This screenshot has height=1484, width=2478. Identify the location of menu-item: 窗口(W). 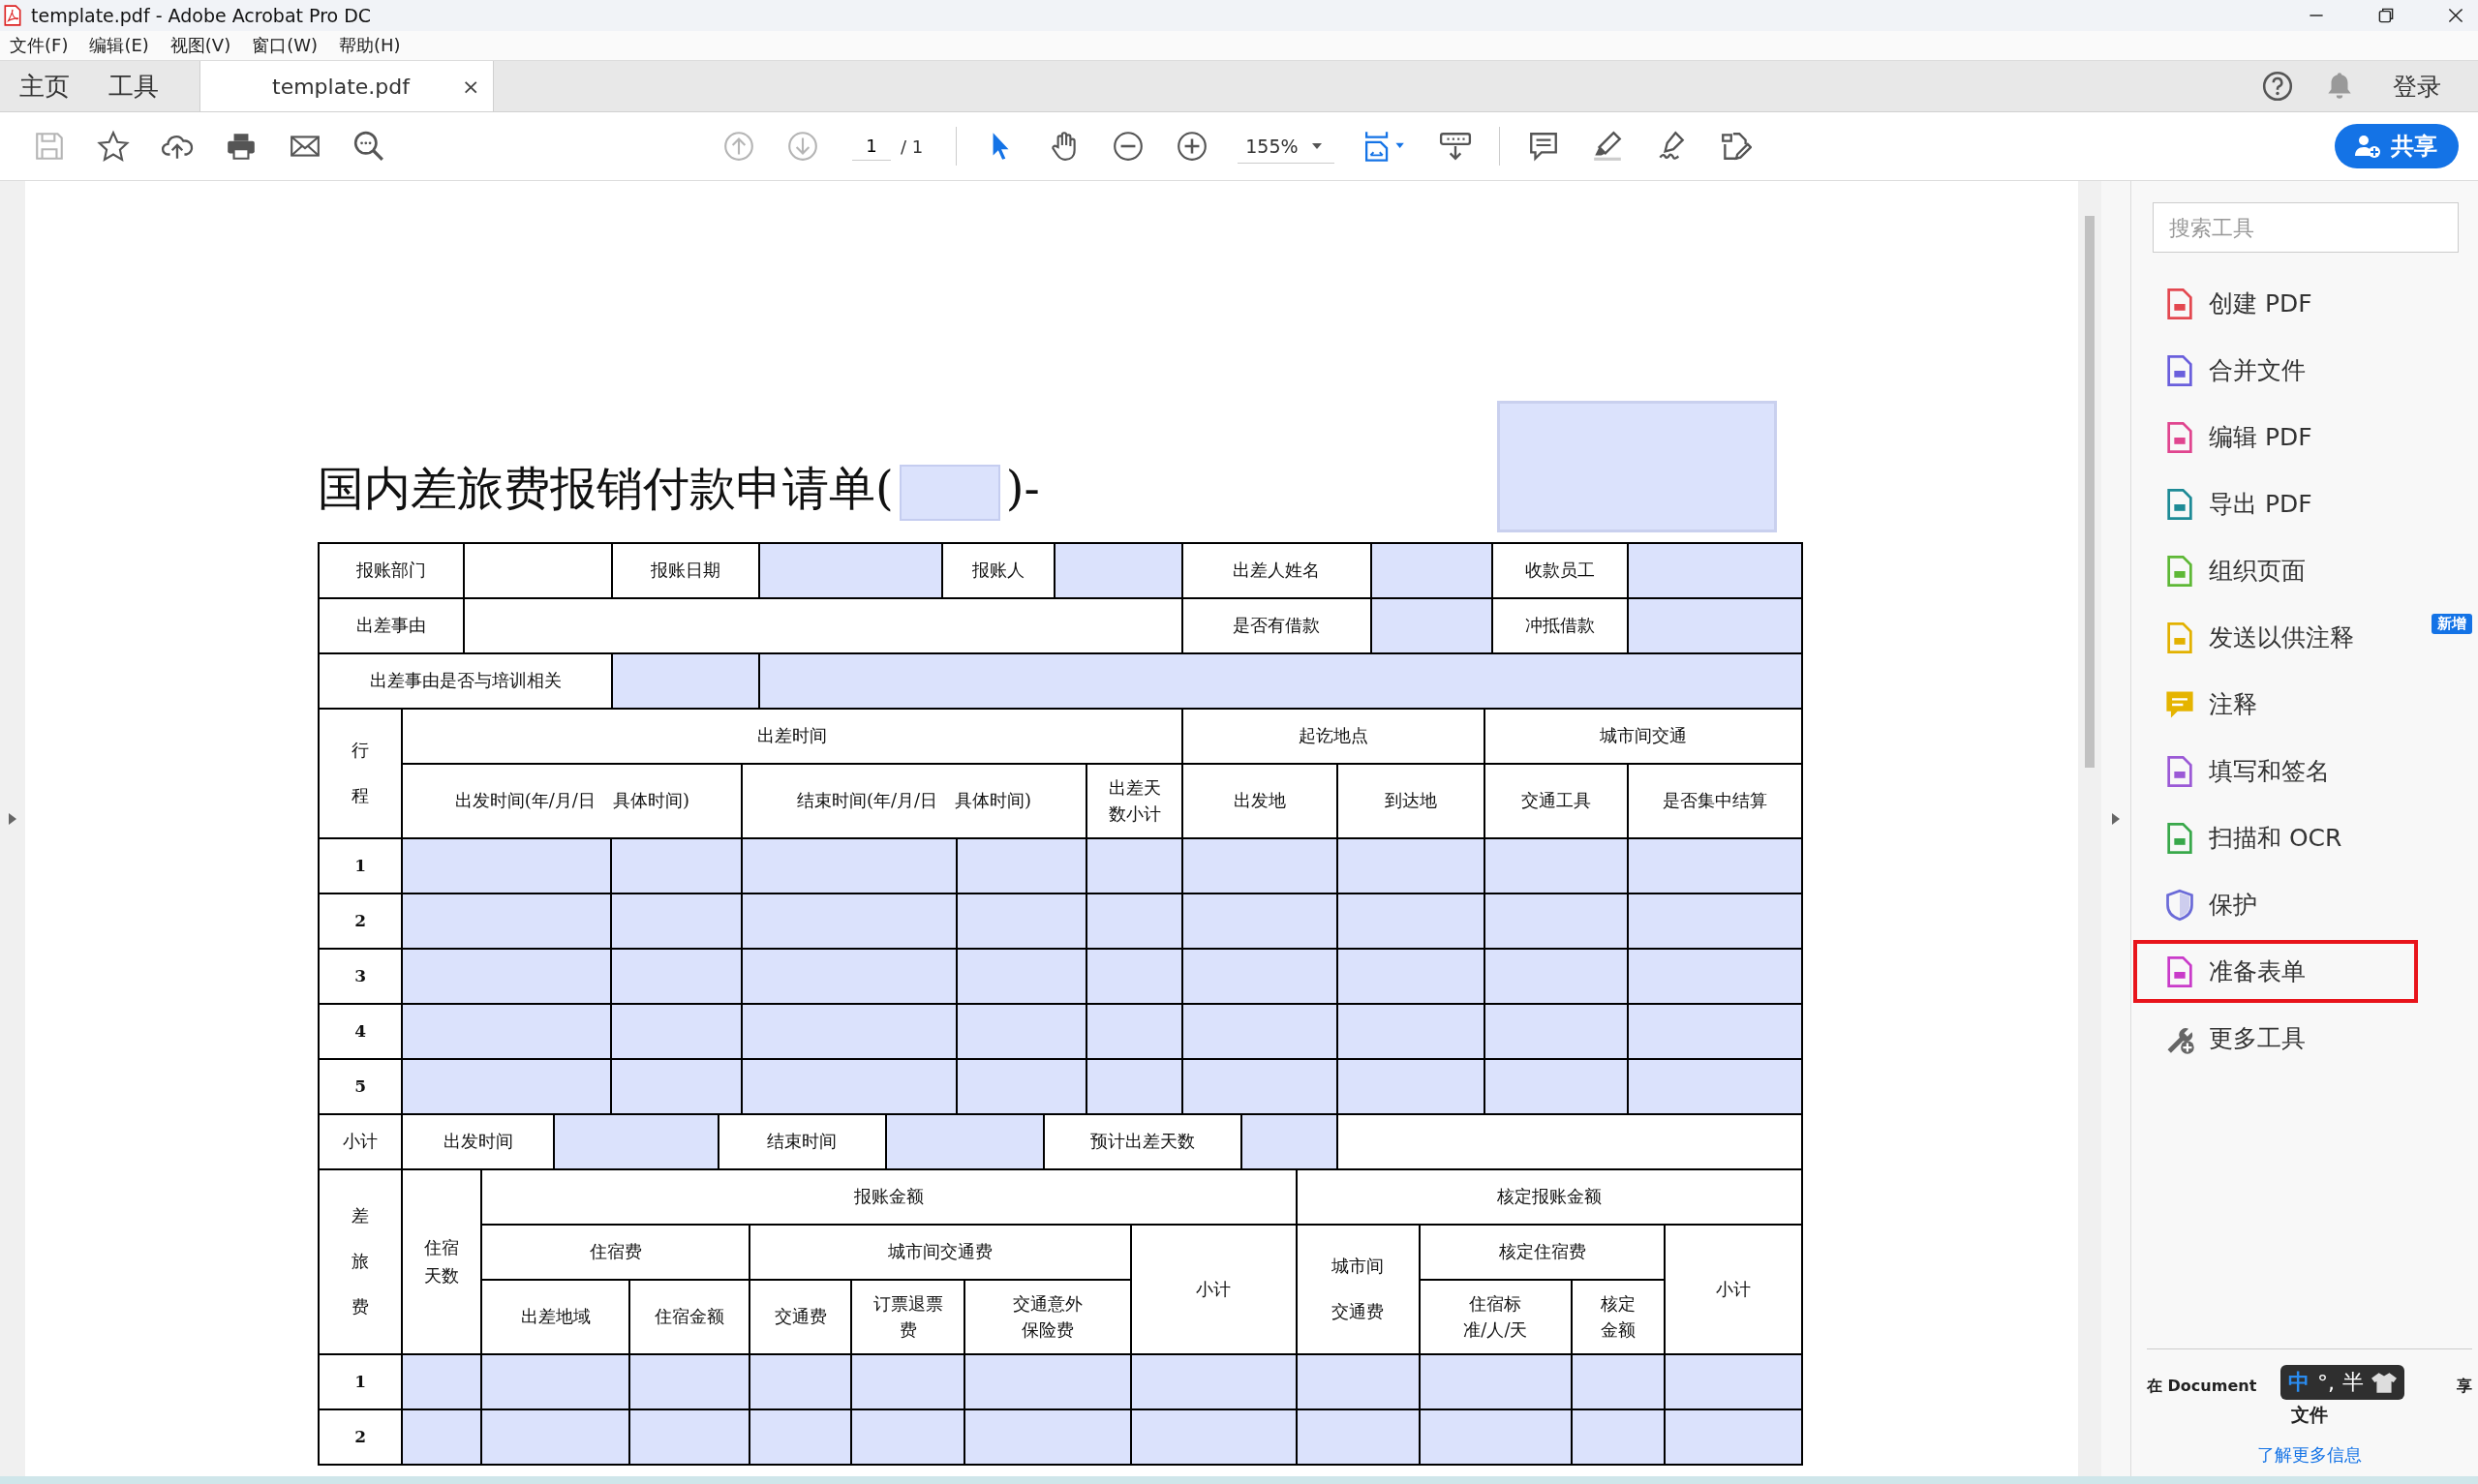
(285, 45).